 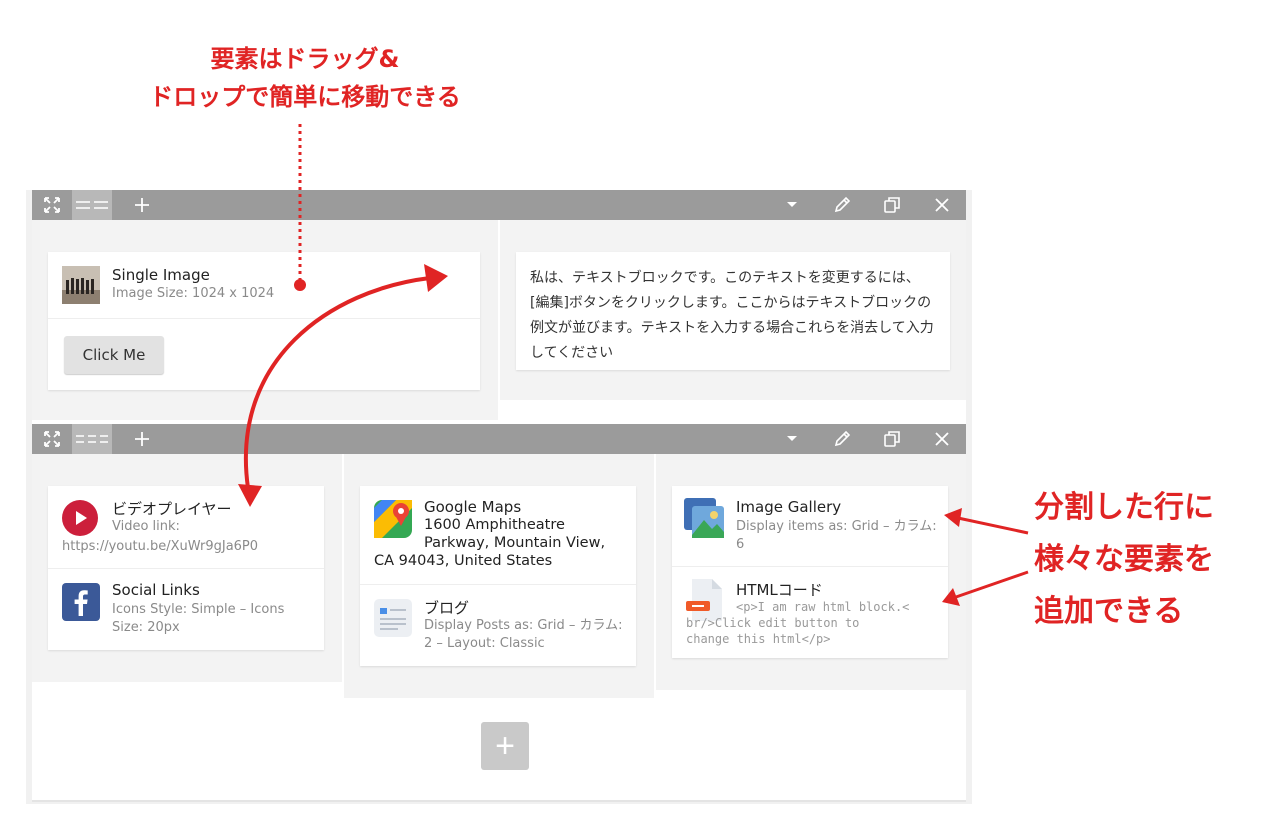 I want to click on annotation-line: 様々な要素を, so click(x=1124, y=559).